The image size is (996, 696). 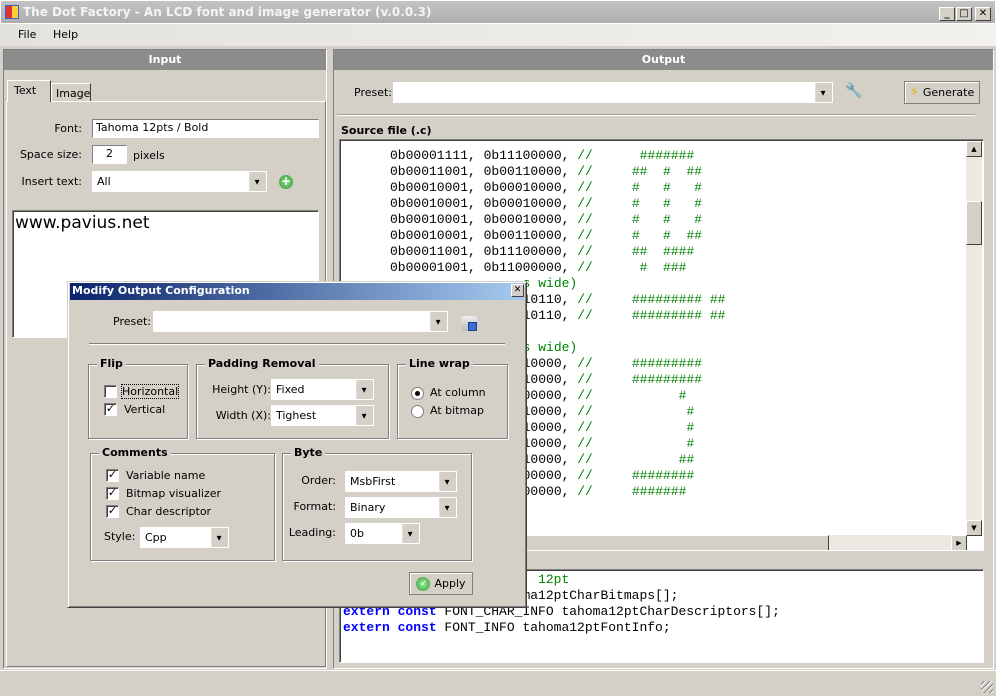 I want to click on wrench-icon: 🔧, so click(x=853, y=91).